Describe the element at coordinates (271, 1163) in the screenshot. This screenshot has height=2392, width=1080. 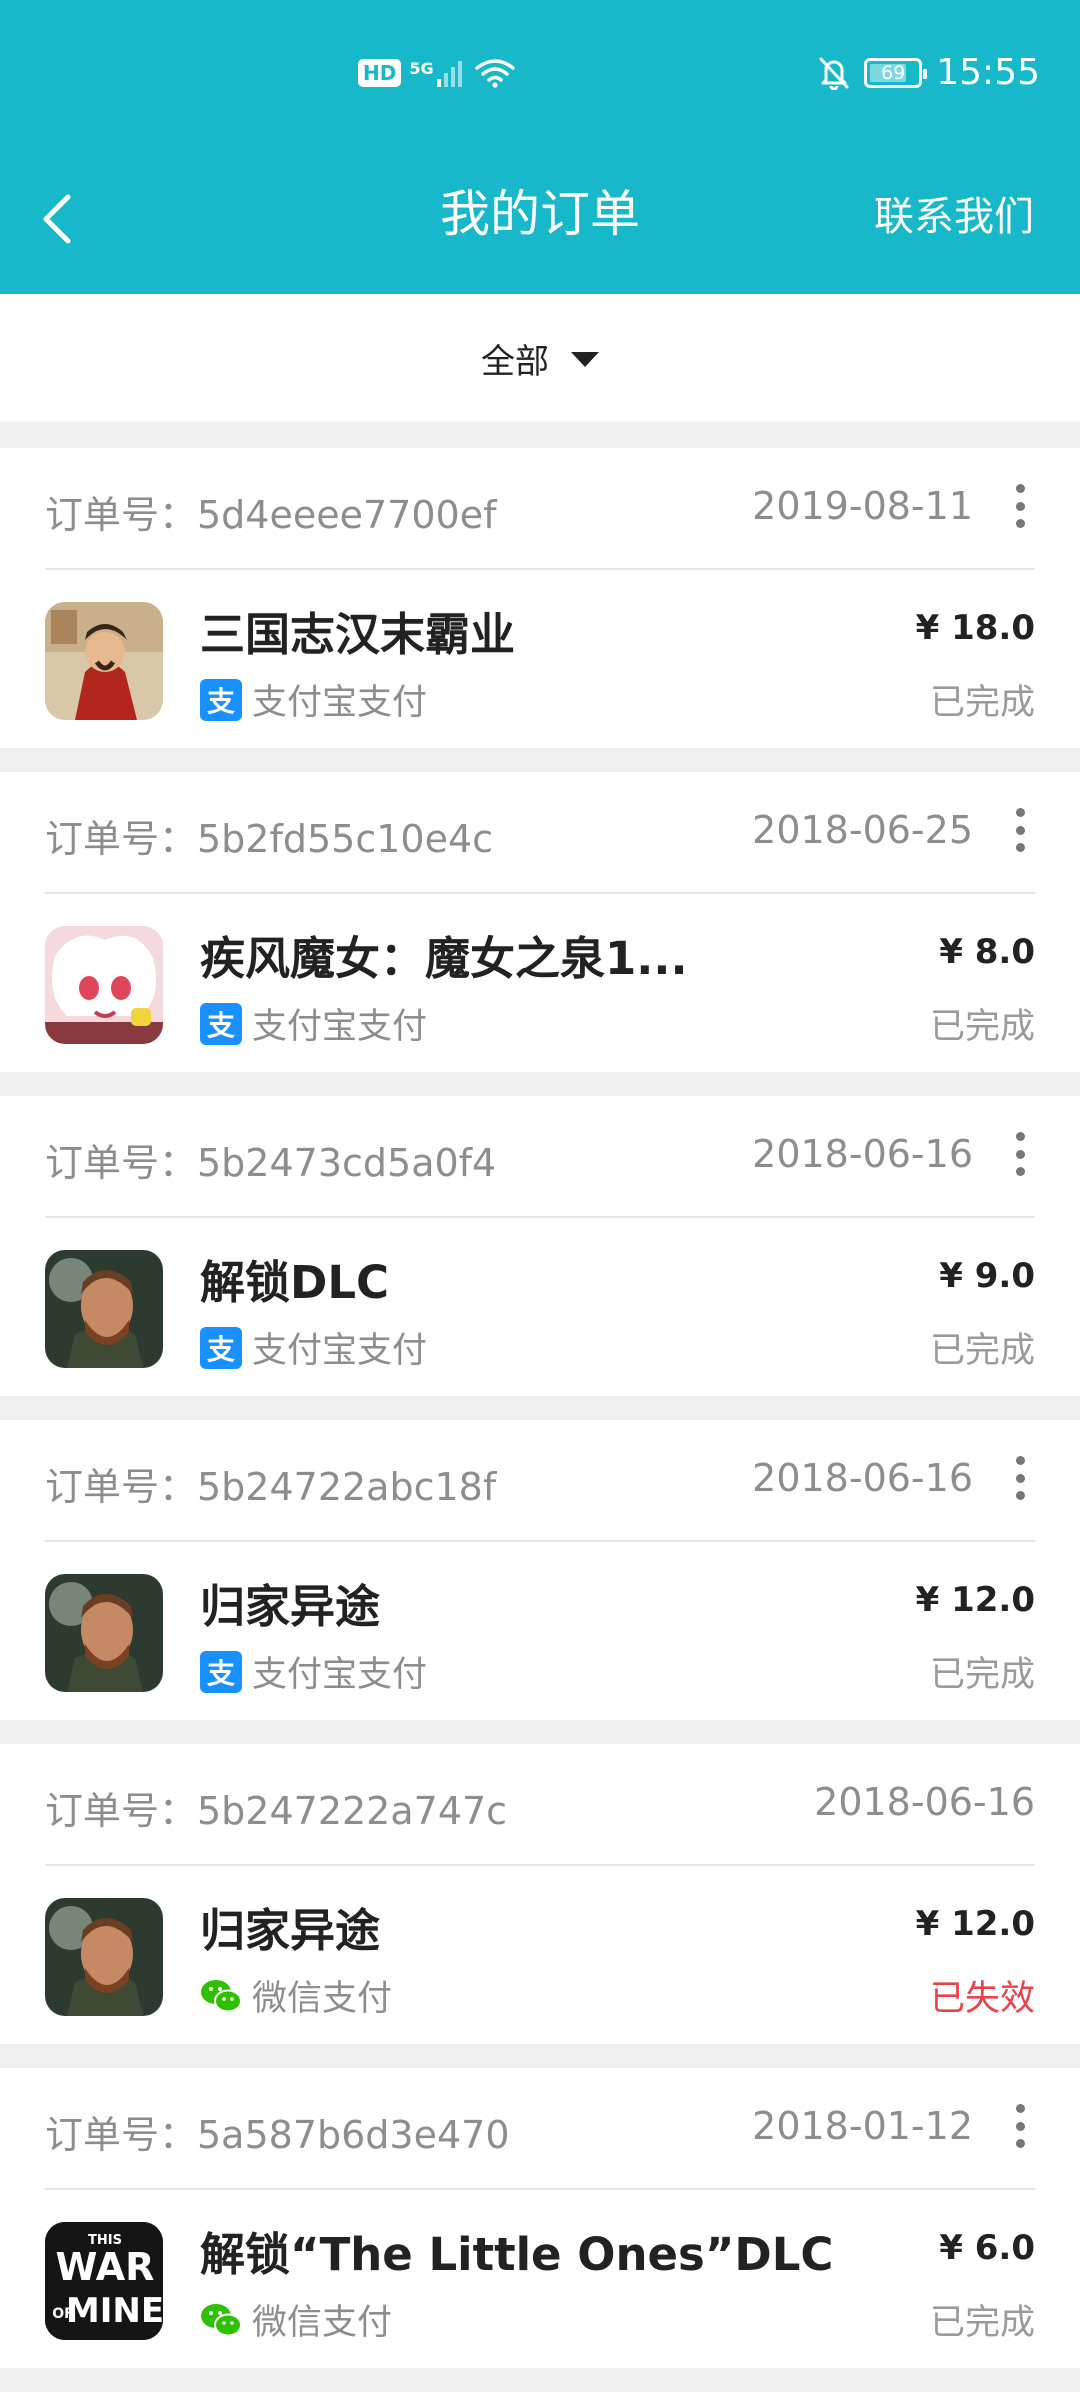
I see `order-number: 订单号：5b2473cd5a0f4` at that location.